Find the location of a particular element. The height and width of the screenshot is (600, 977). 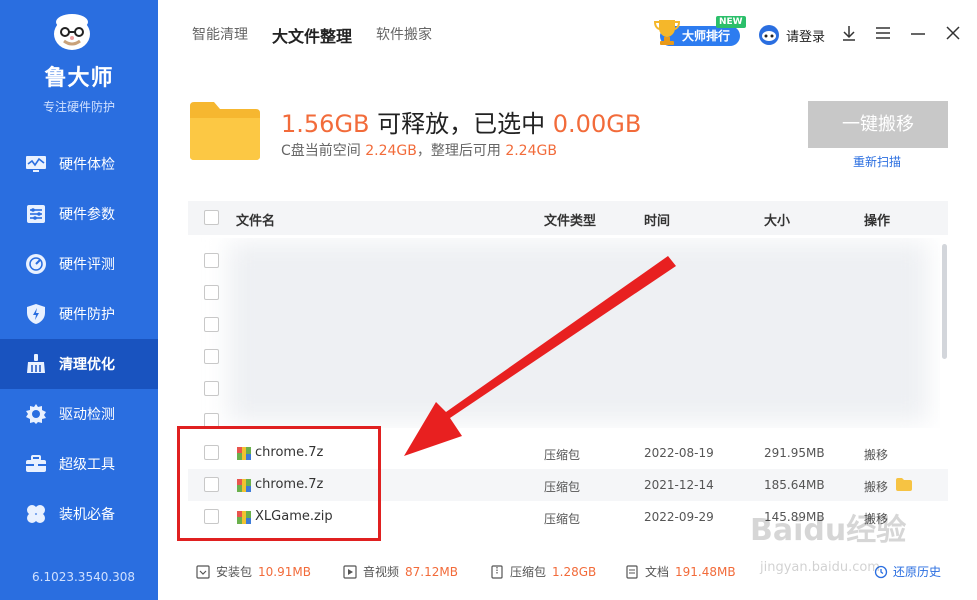

col-header-name: 文件名 is located at coordinates (255, 219).